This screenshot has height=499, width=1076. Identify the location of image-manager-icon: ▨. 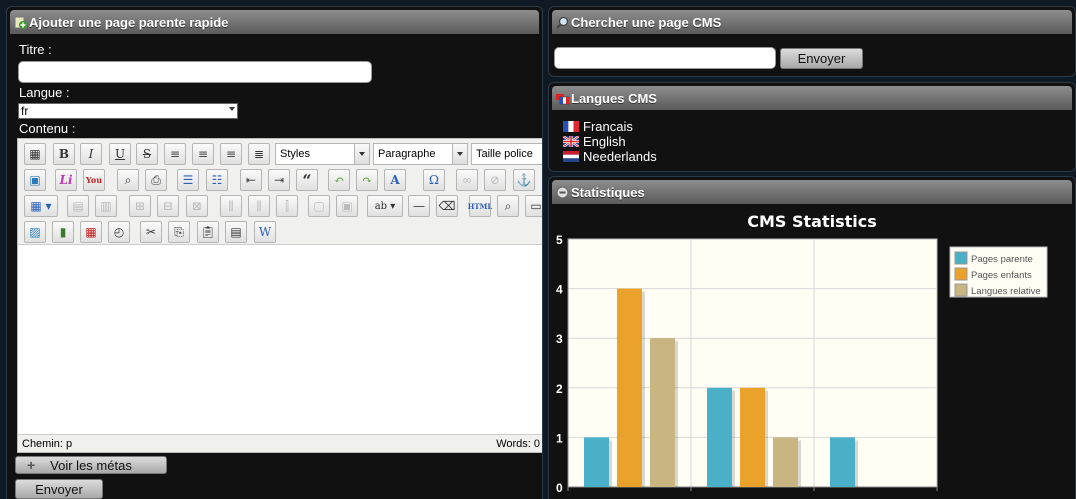
(35, 232).